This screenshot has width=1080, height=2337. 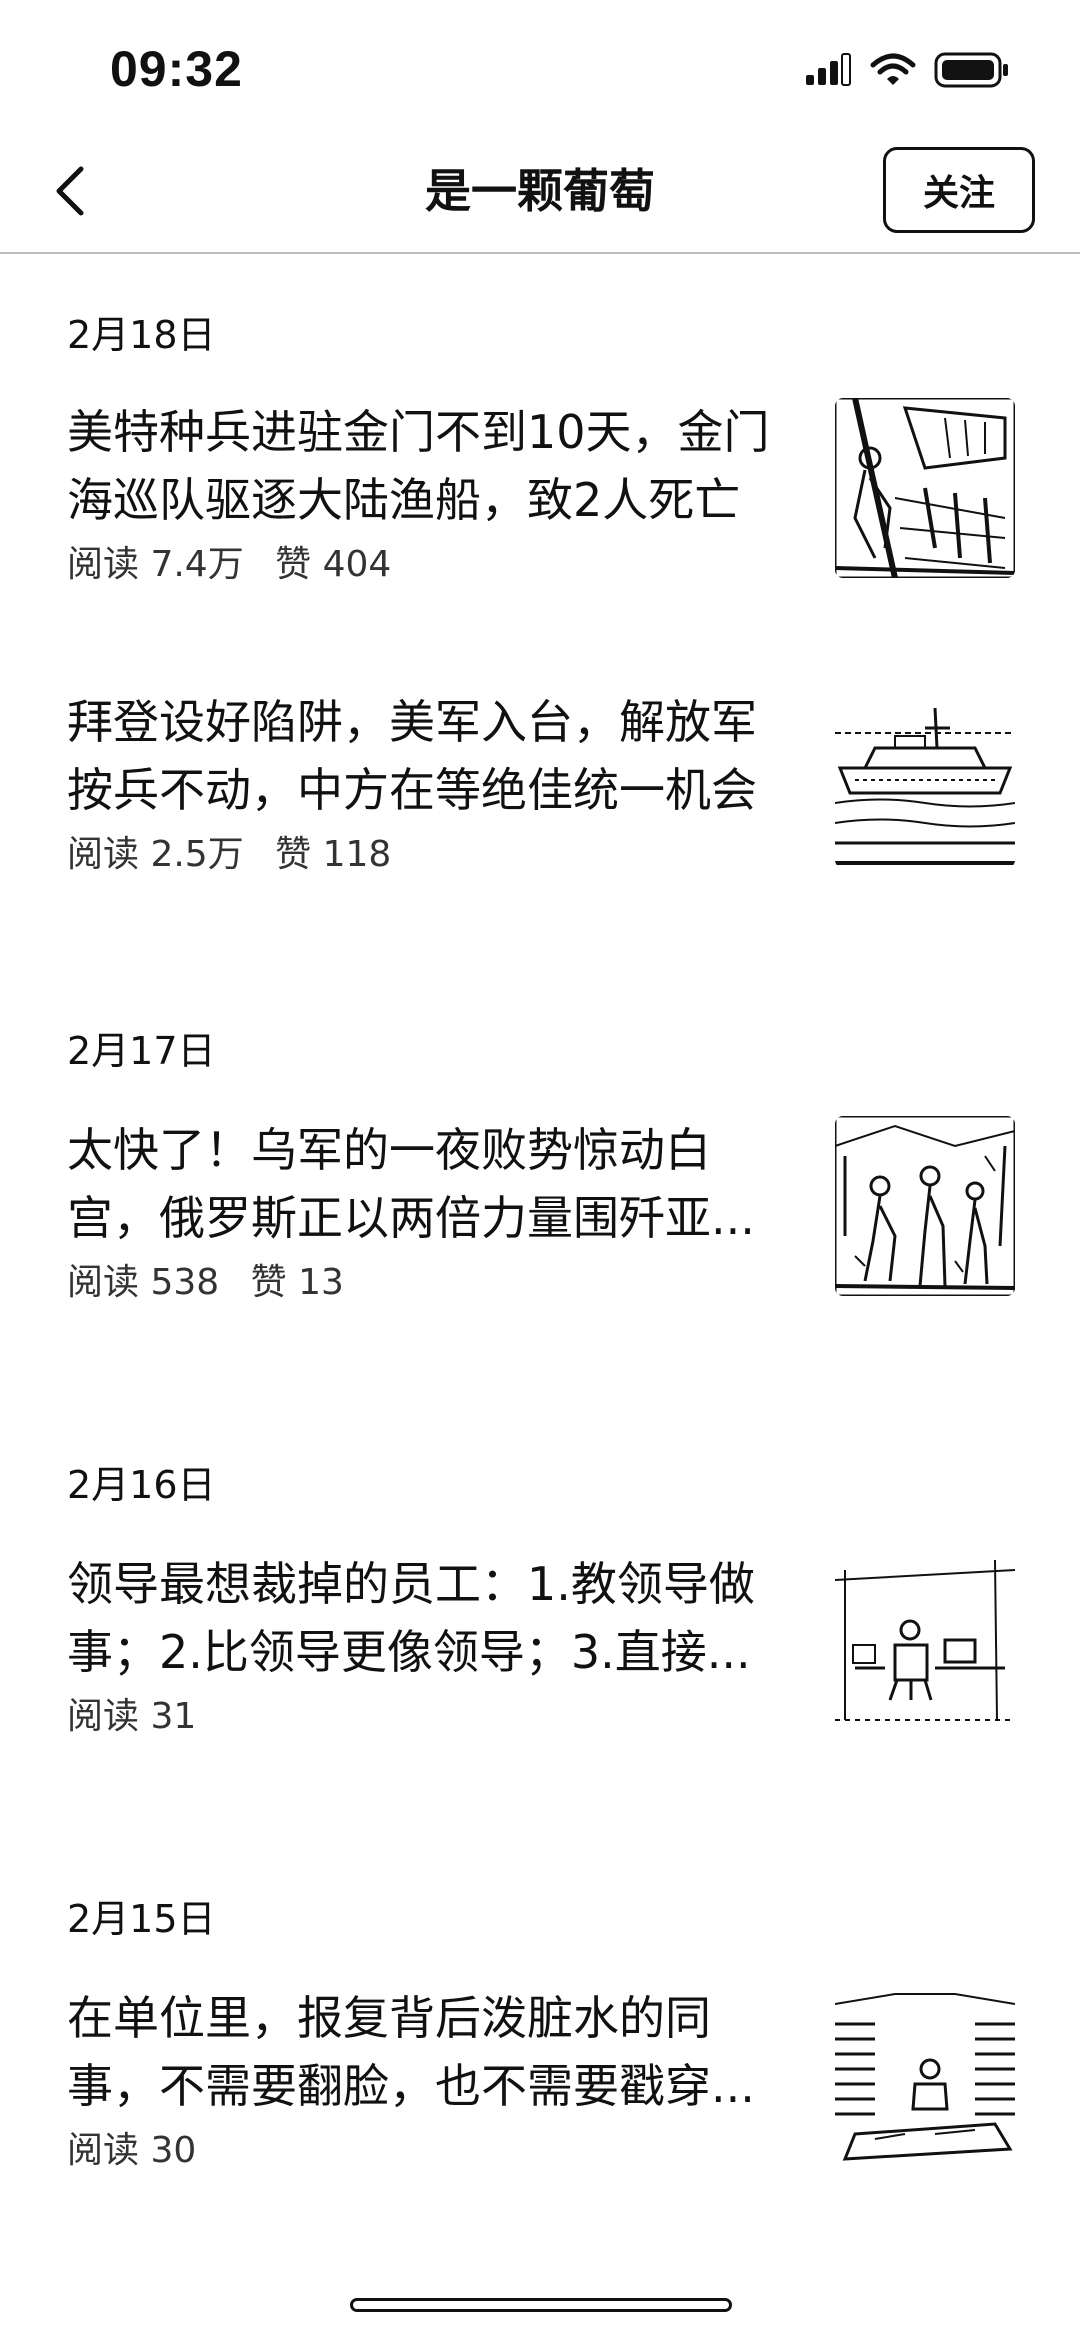 What do you see at coordinates (925, 1640) in the screenshot?
I see `office-desk-image` at bounding box center [925, 1640].